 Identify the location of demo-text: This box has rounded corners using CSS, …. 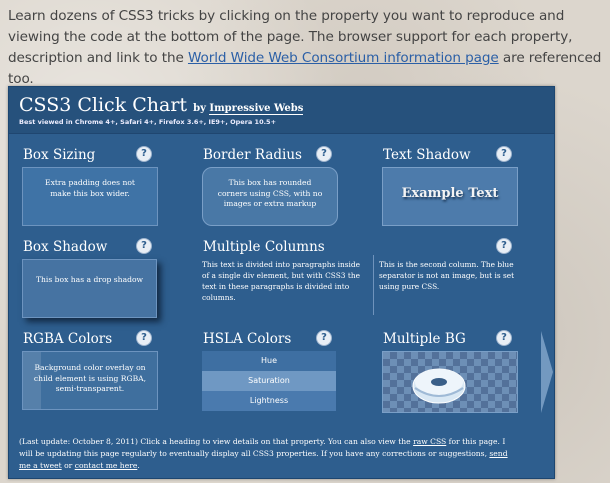
(270, 193).